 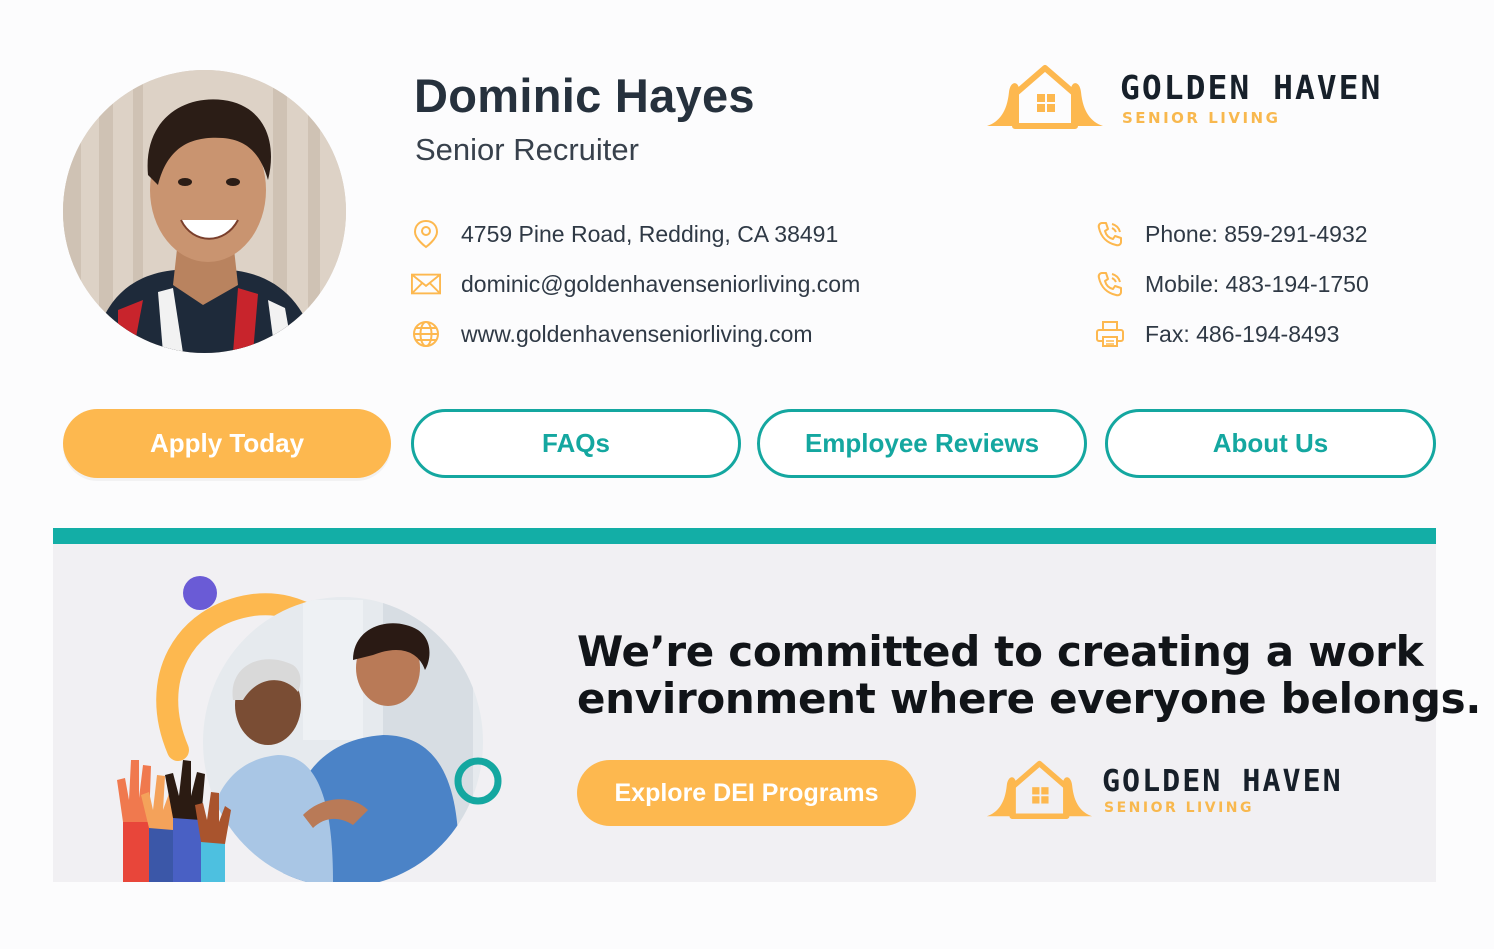 I want to click on contact-website: www.goldenhavenseniorliving.com, so click(x=635, y=334).